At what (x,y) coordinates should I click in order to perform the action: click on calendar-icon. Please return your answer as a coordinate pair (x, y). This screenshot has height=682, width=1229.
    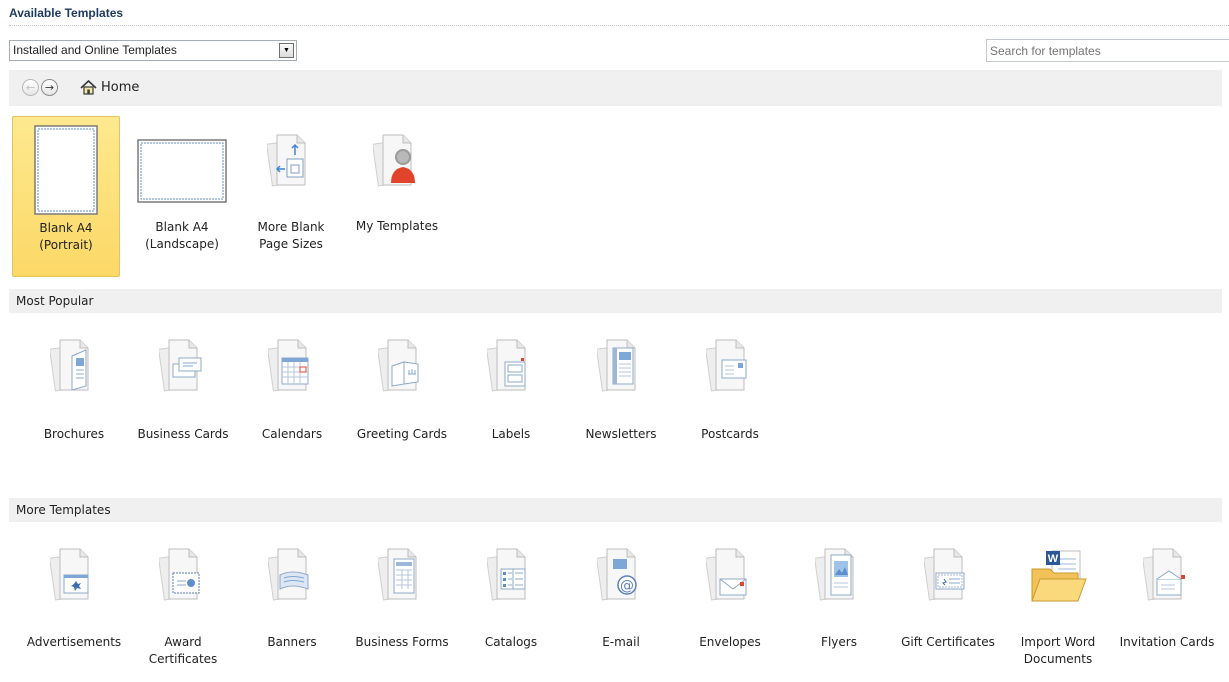
    Looking at the image, I should click on (292, 366).